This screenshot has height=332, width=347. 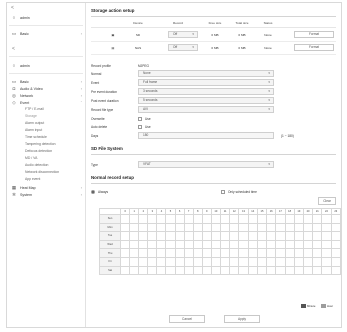 I want to click on format-button: Format, so click(x=314, y=47).